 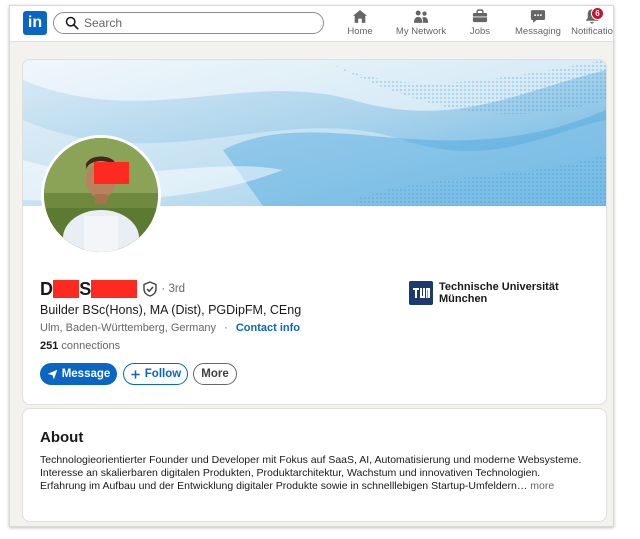 What do you see at coordinates (52, 374) in the screenshot?
I see `send-icon` at bounding box center [52, 374].